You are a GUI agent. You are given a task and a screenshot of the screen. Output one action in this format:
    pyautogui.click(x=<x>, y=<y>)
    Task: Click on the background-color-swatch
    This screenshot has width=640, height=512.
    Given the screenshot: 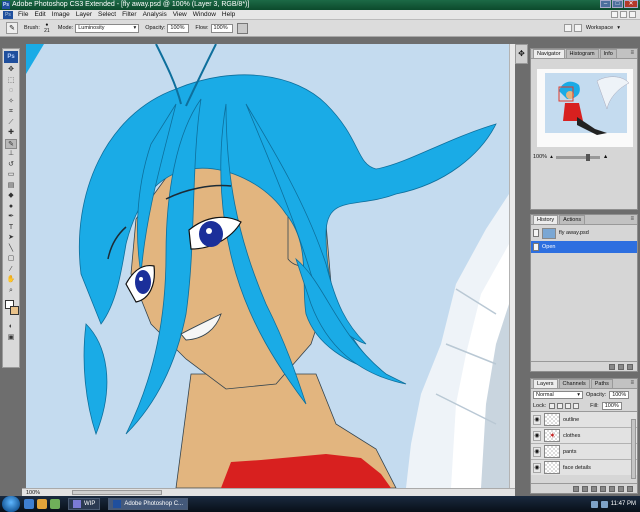 What is the action you would take?
    pyautogui.click(x=14, y=310)
    